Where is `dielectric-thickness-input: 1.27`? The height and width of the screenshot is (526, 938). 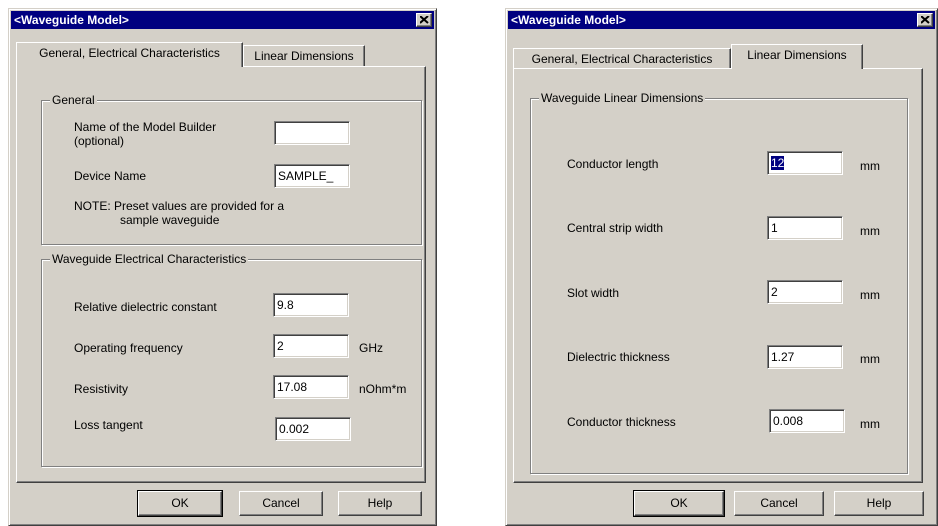 dielectric-thickness-input: 1.27 is located at coordinates (805, 357).